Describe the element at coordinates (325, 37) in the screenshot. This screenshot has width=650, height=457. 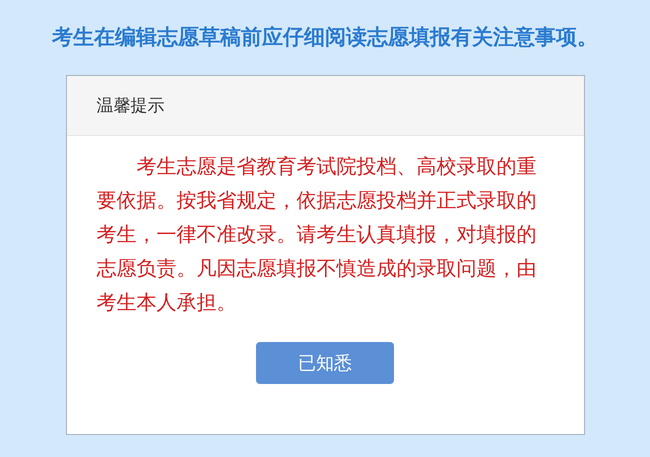
I see `page-heading: 考生在编辑志愿草稿前应仔细阅读志愿填报有关注意事项。` at that location.